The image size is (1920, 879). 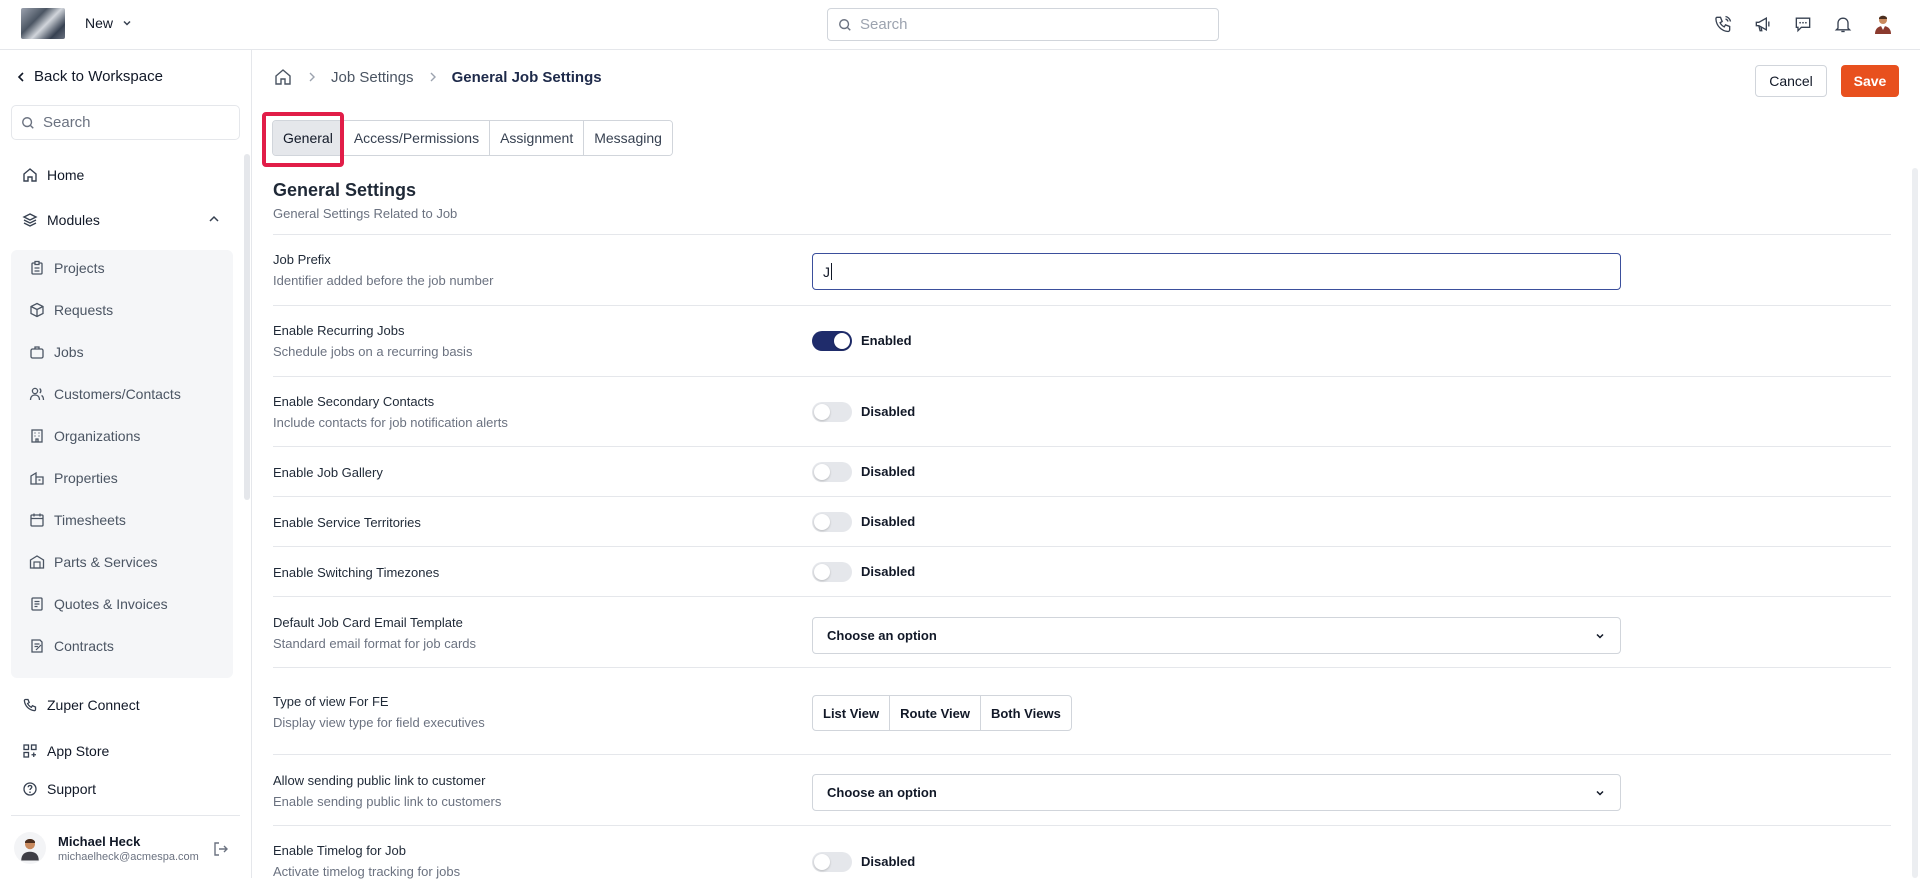 What do you see at coordinates (84, 646) in the screenshot?
I see `sidebar-item-label: Contracts` at bounding box center [84, 646].